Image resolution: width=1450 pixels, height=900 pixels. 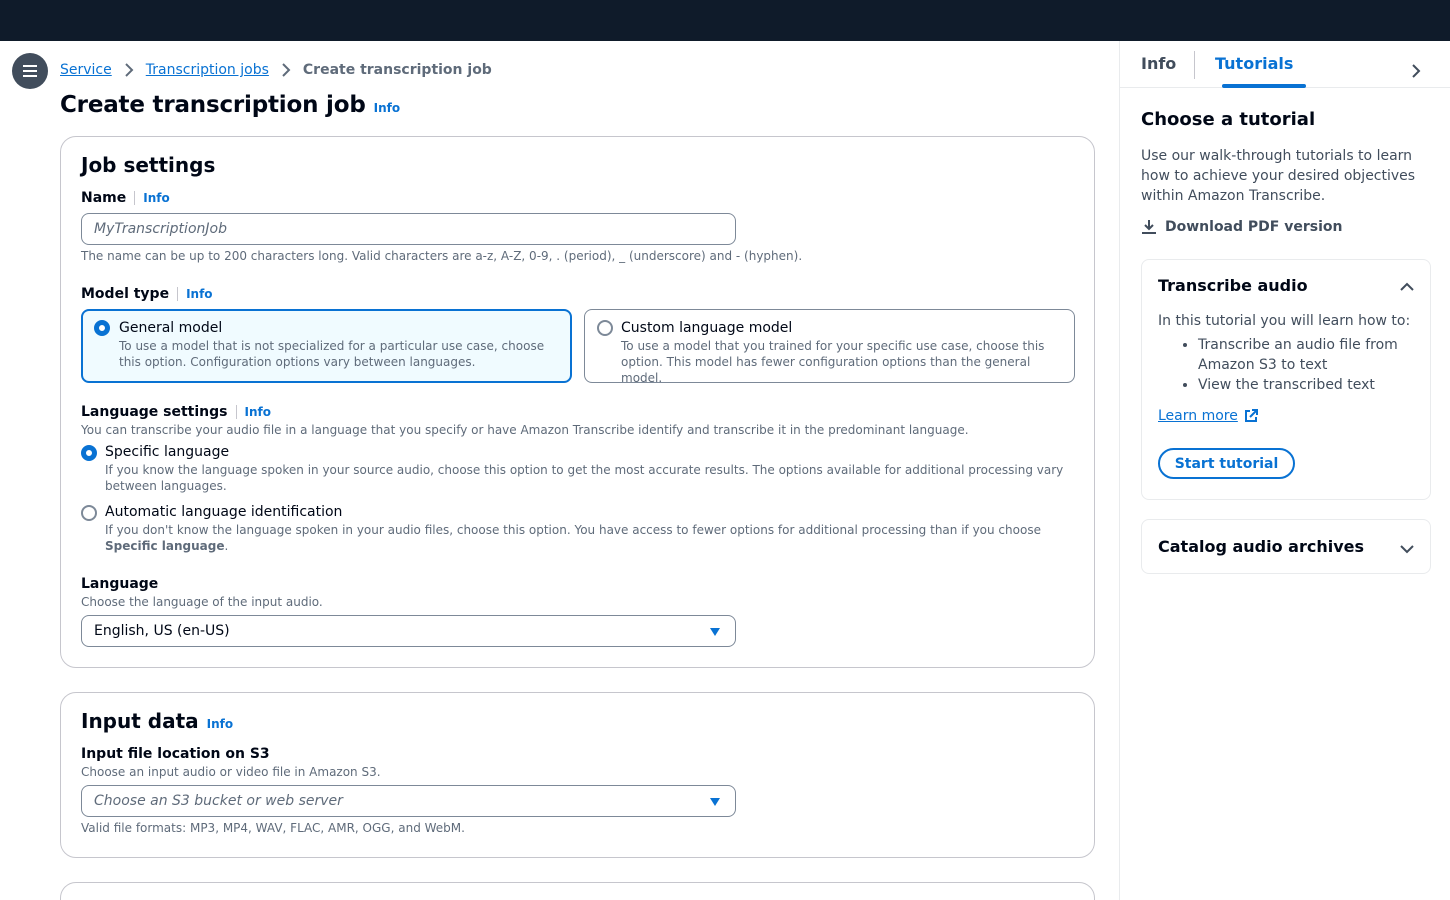 What do you see at coordinates (125, 294) in the screenshot?
I see `model-type-label: Model type` at bounding box center [125, 294].